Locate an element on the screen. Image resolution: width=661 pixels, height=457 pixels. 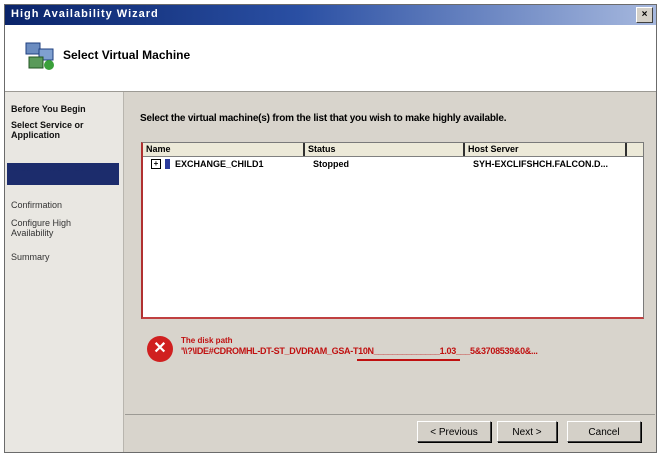
error-underline is located at coordinates (408, 360).